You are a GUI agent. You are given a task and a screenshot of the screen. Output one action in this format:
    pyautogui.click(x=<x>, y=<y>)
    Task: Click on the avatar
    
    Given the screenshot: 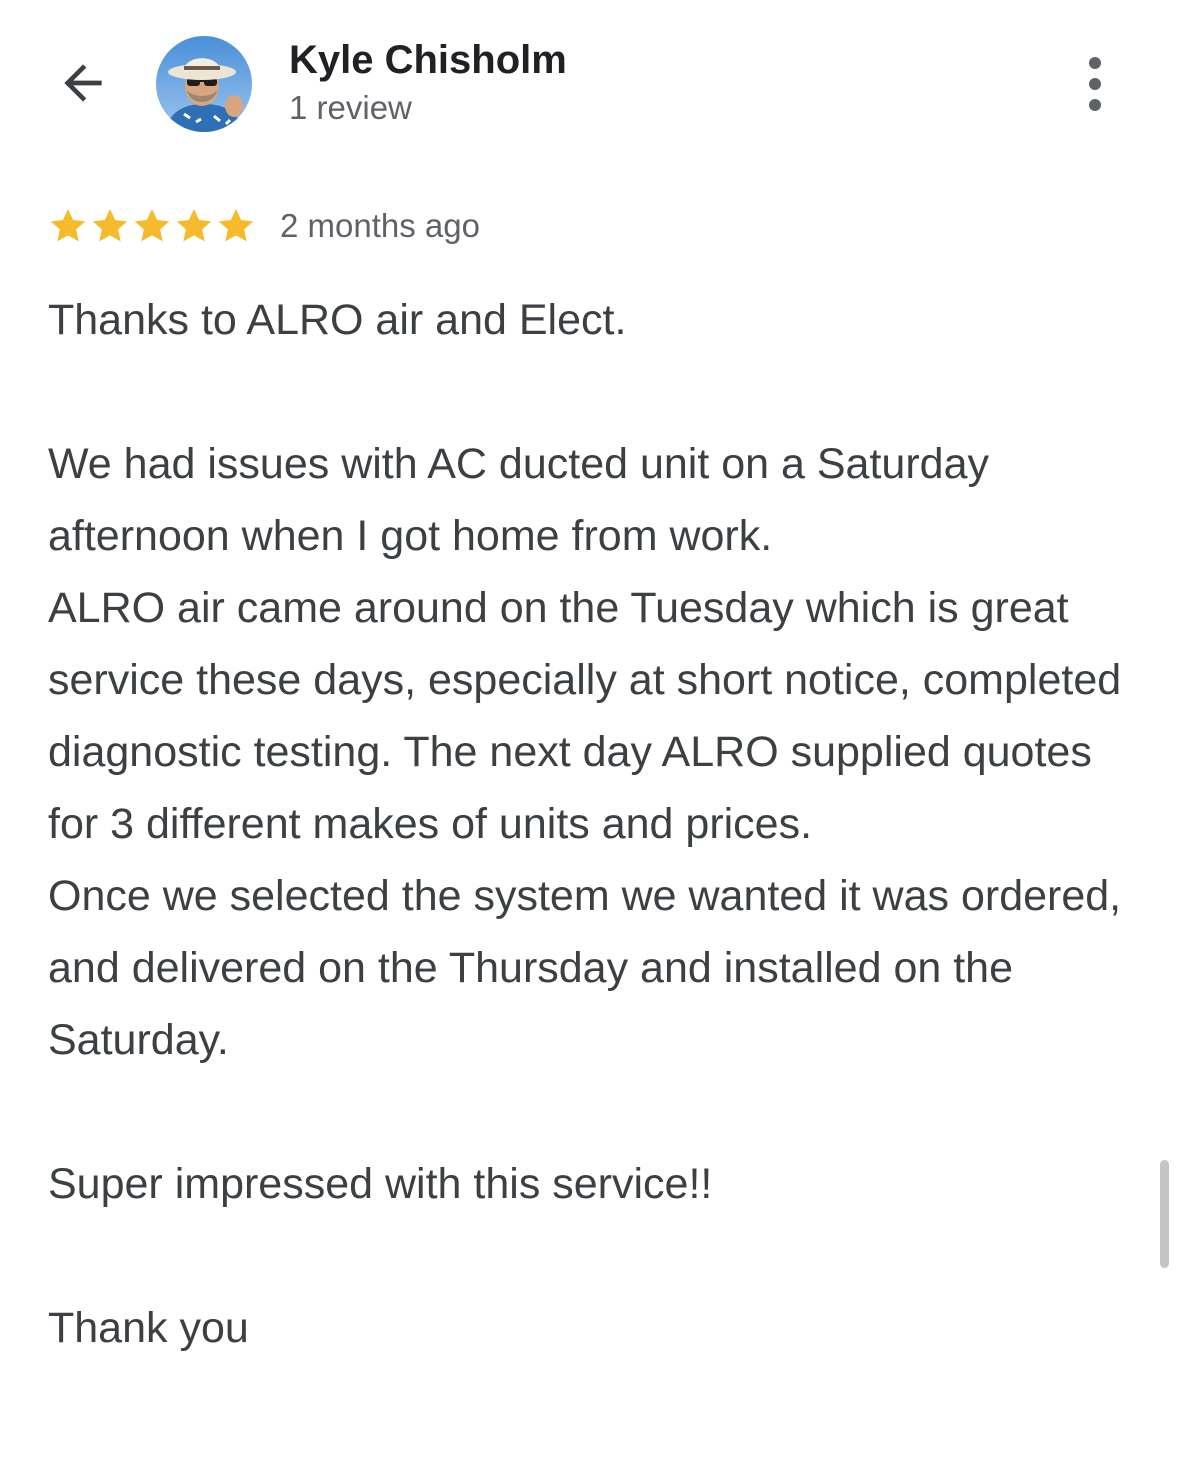 What is the action you would take?
    pyautogui.click(x=204, y=84)
    